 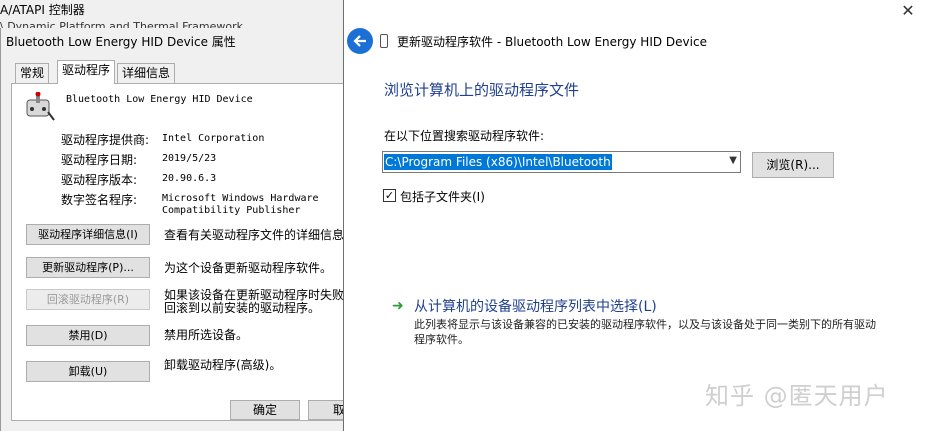 What do you see at coordinates (189, 158) in the screenshot?
I see `date-value: 2019/5/23` at bounding box center [189, 158].